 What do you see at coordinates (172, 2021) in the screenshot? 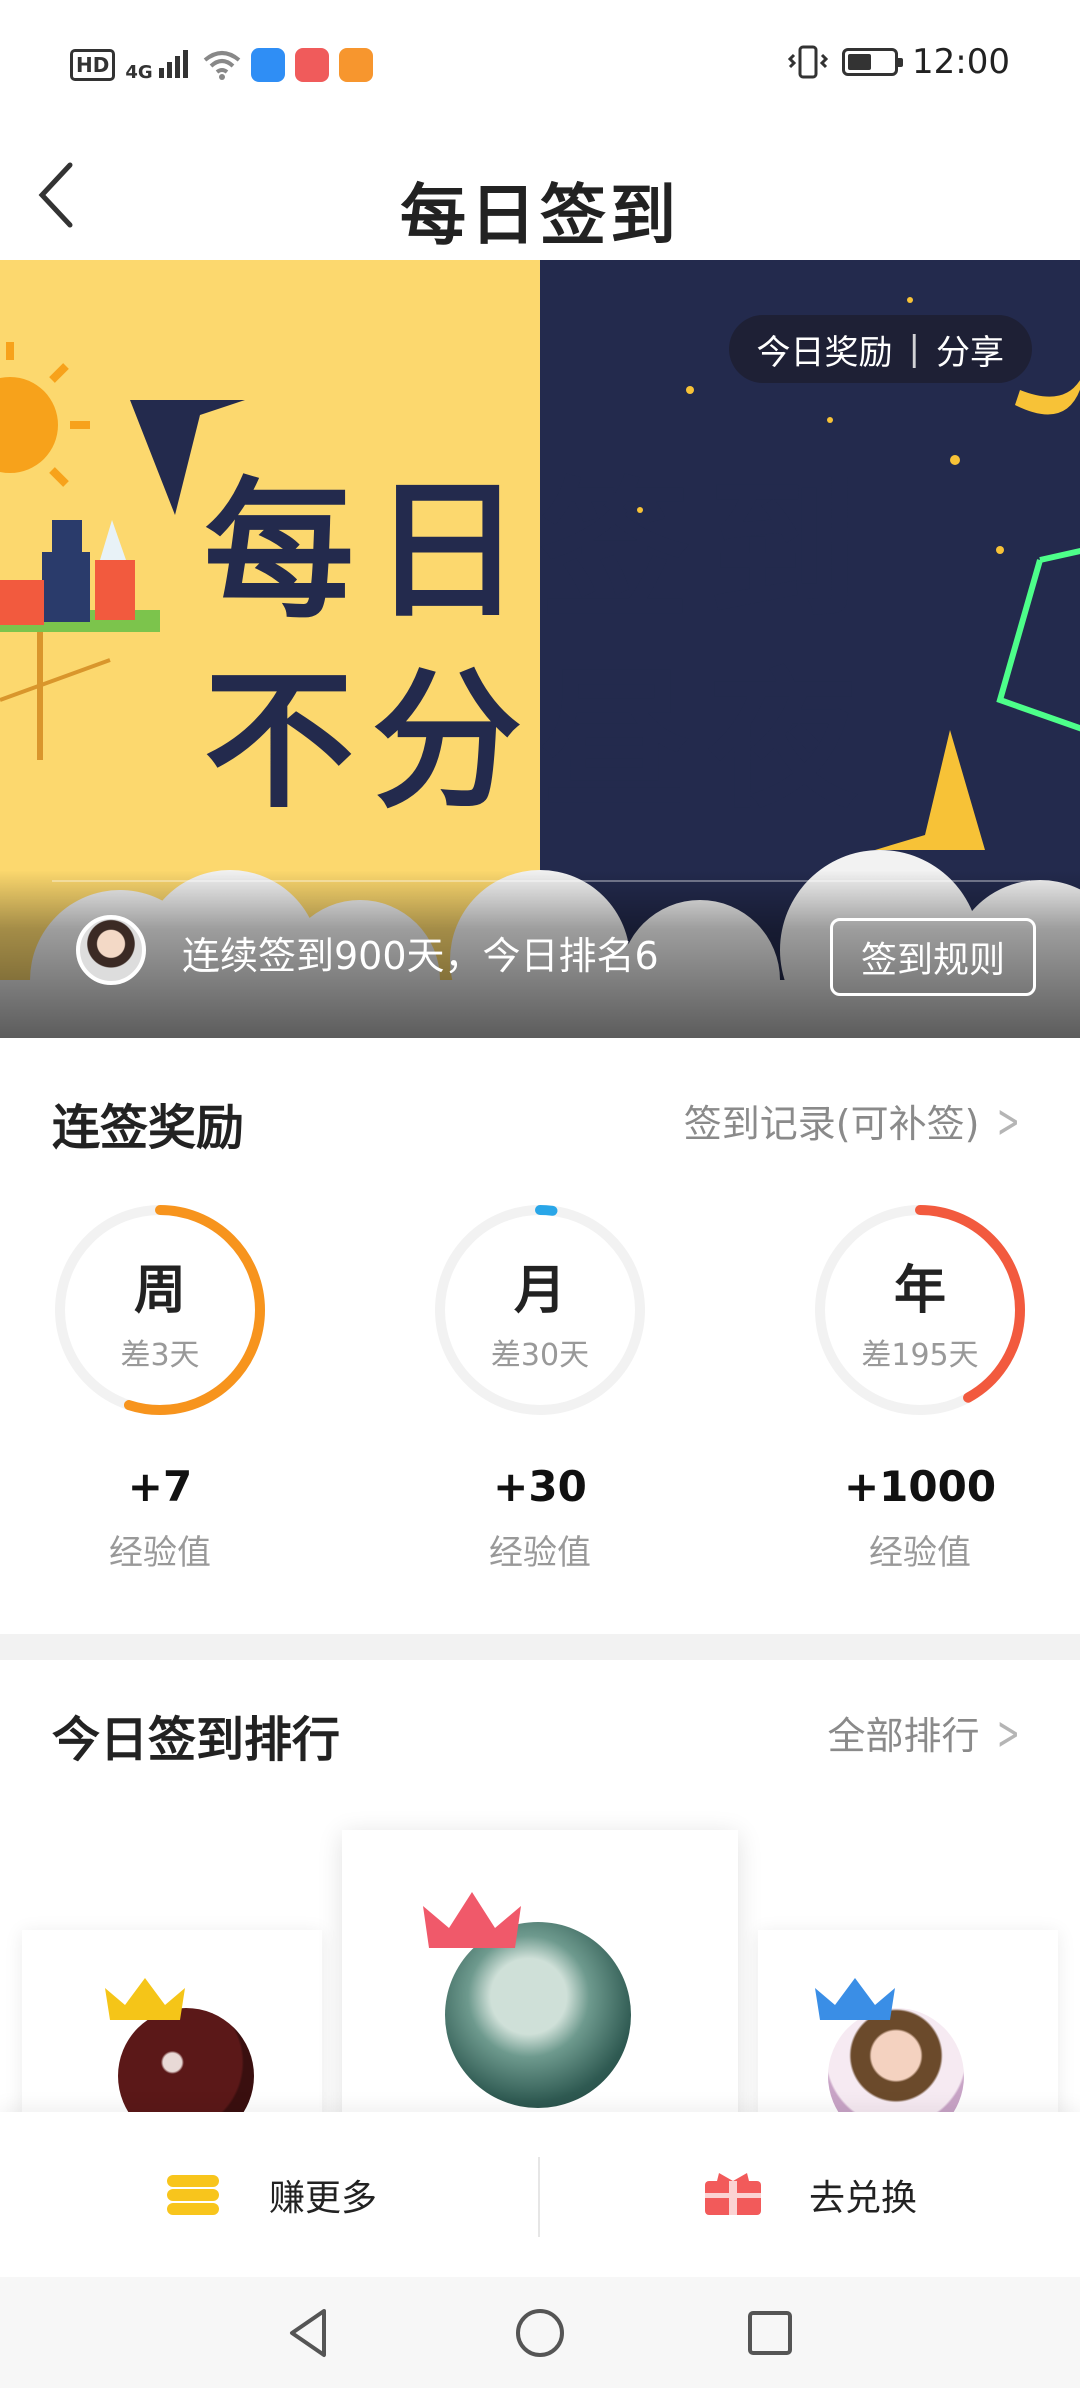
I see `rank-card-second` at bounding box center [172, 2021].